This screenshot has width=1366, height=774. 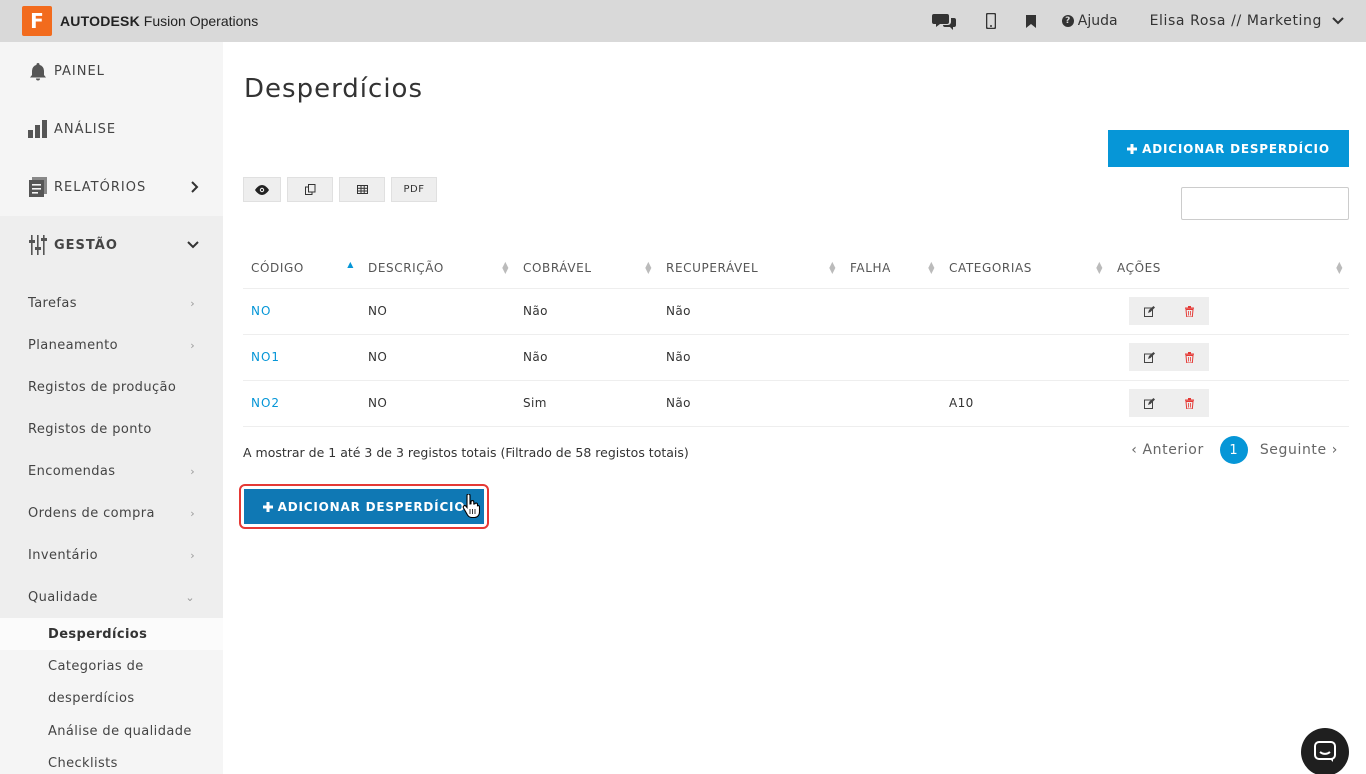 I want to click on pagination: ‹ Anterior 1 Seguinte ›, so click(x=1234, y=450).